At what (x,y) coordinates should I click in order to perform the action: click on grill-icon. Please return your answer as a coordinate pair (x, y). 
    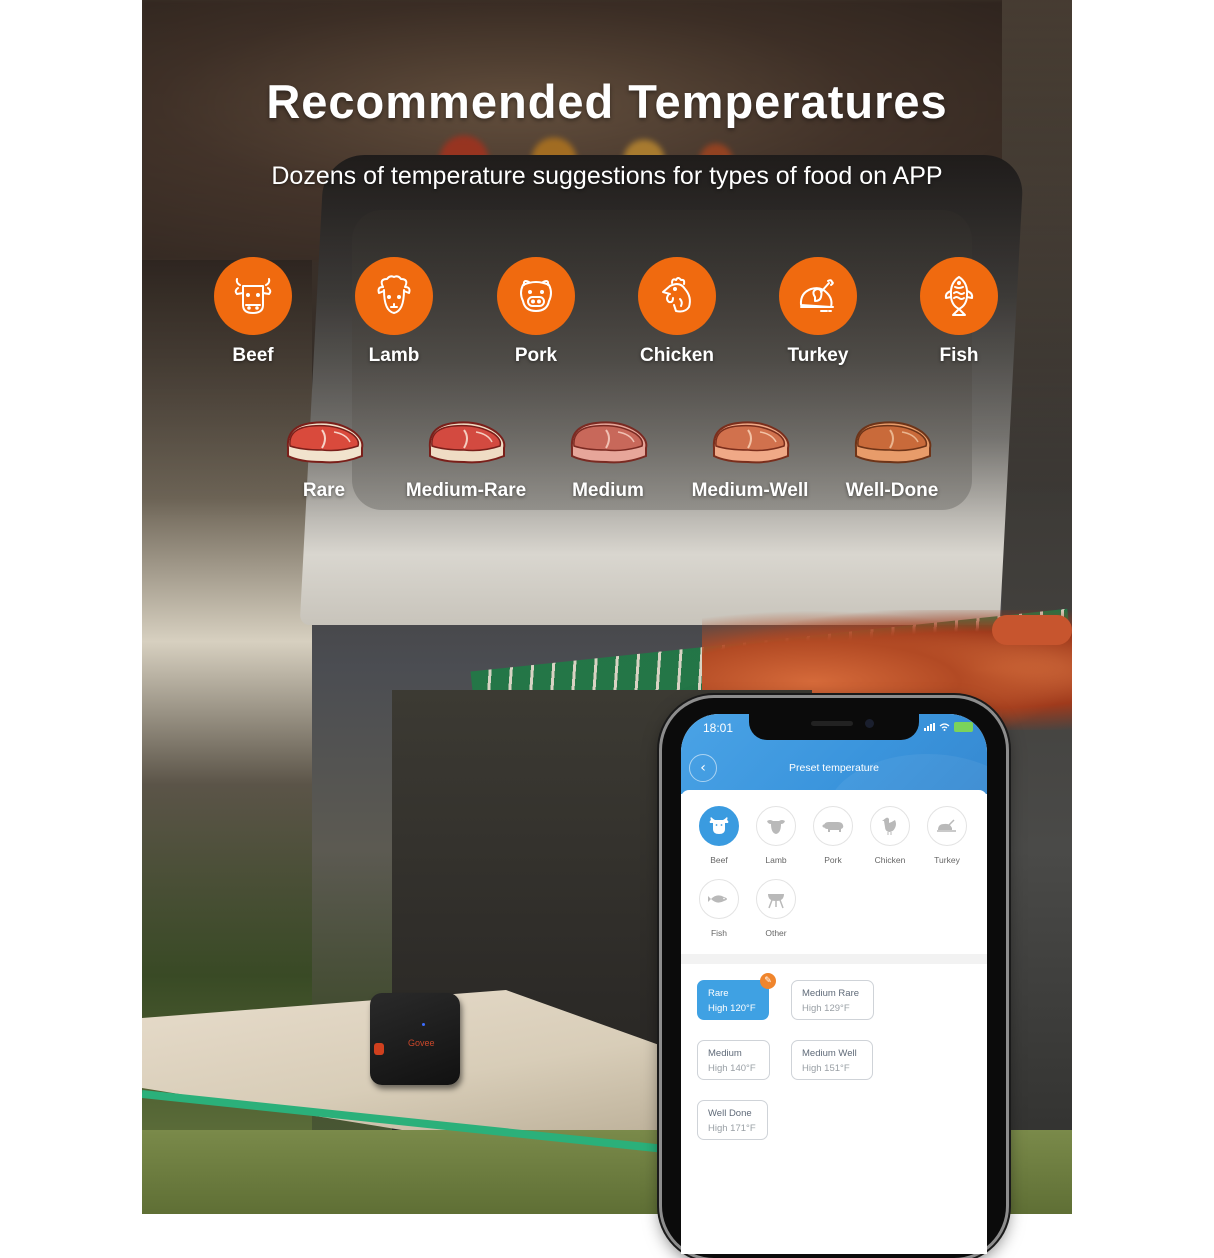
    Looking at the image, I should click on (776, 899).